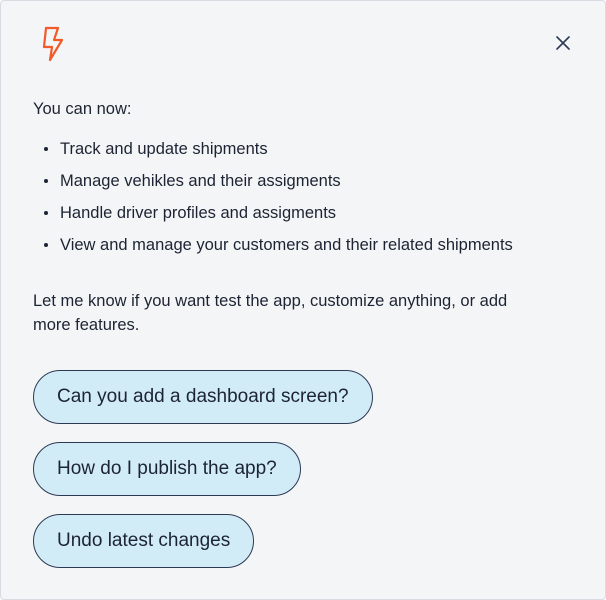  I want to click on list-item: Manage vehikles and their assigments, so click(277, 185).